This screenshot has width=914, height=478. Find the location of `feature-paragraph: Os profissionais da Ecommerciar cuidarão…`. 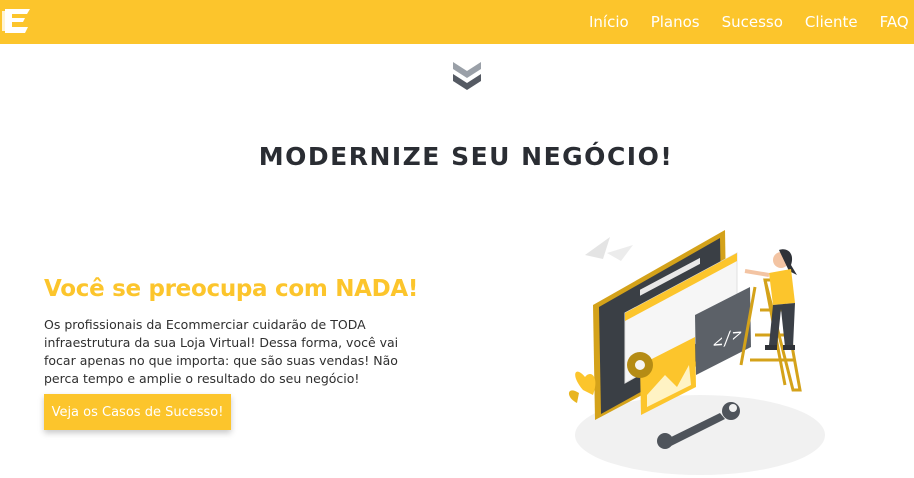

feature-paragraph: Os profissionais da Ecommerciar cuidarão… is located at coordinates (221, 351).